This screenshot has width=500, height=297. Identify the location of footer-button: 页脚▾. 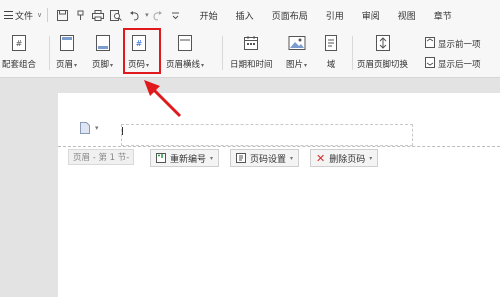
(102, 52).